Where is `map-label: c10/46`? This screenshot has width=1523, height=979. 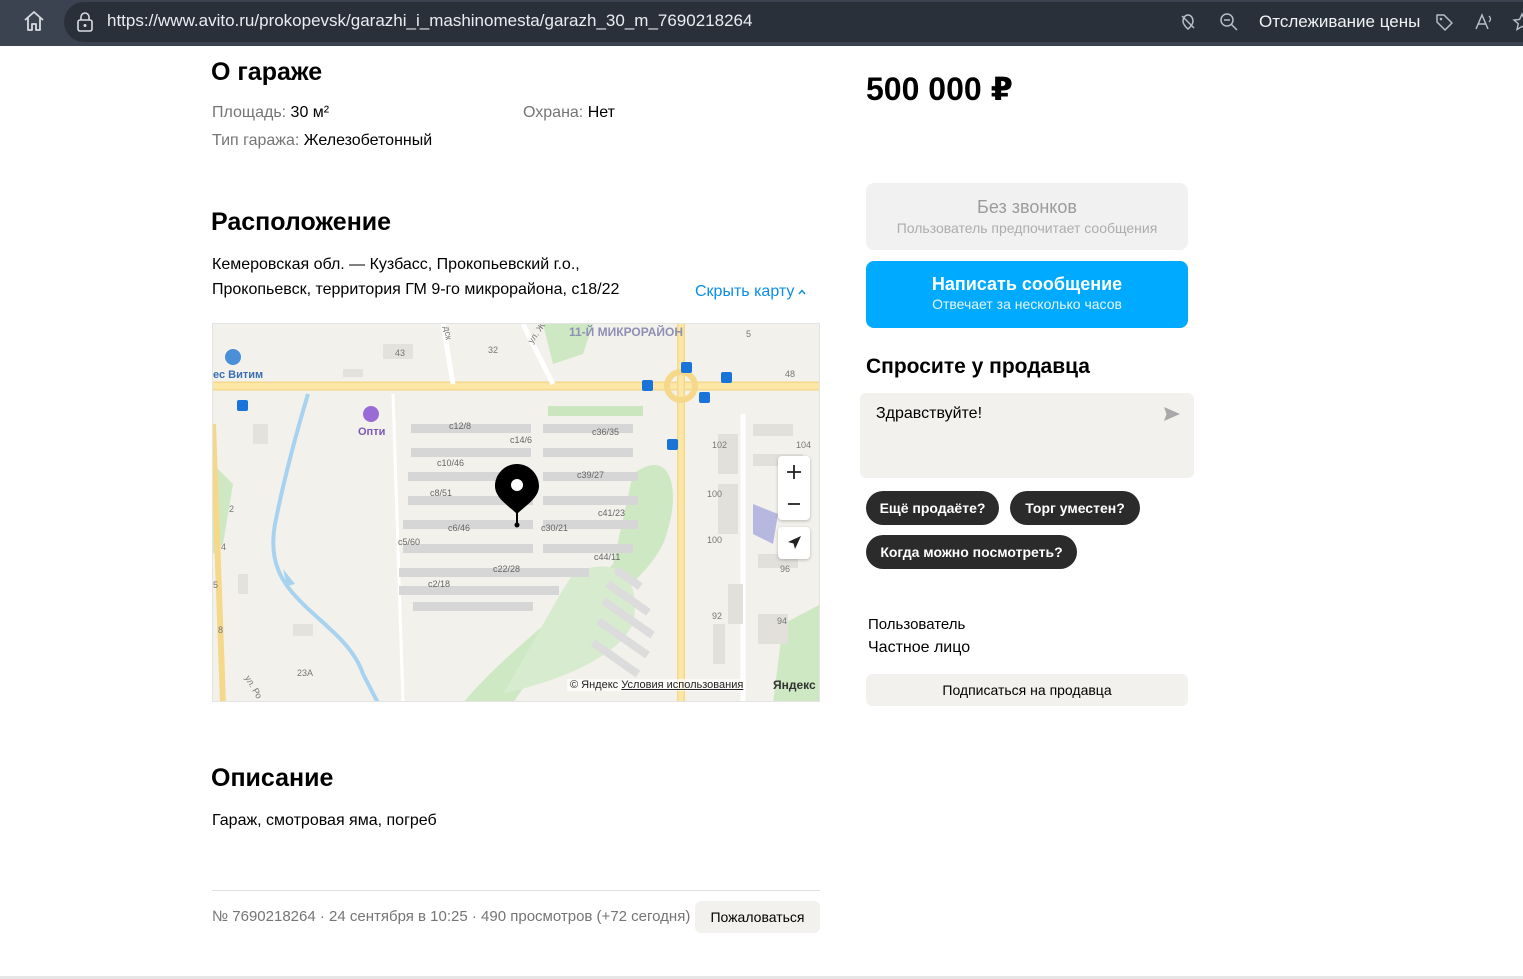 map-label: c10/46 is located at coordinates (451, 463).